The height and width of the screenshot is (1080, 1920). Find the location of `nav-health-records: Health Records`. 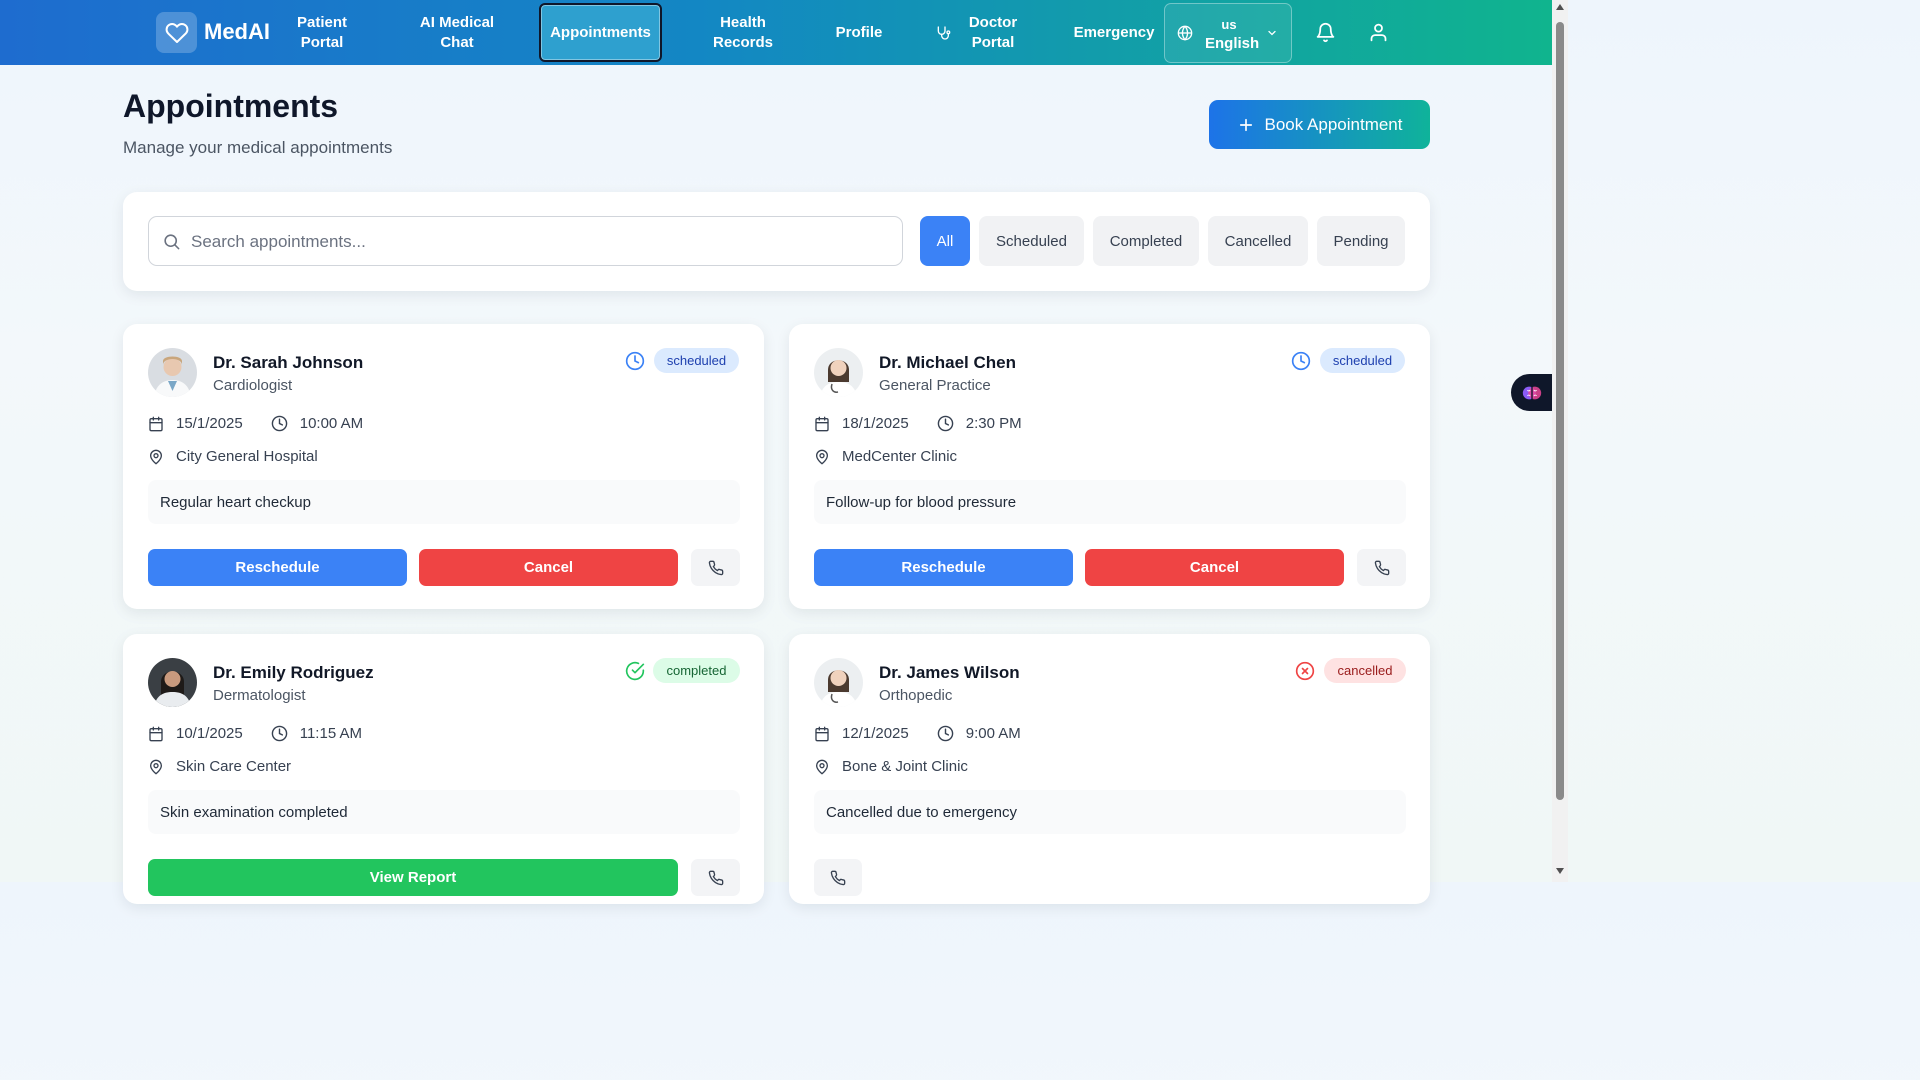

nav-health-records: Health Records is located at coordinates (743, 32).